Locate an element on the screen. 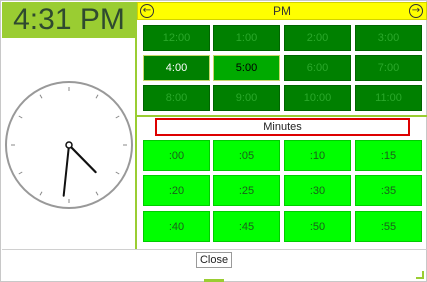  analog-clock is located at coordinates (69, 145).